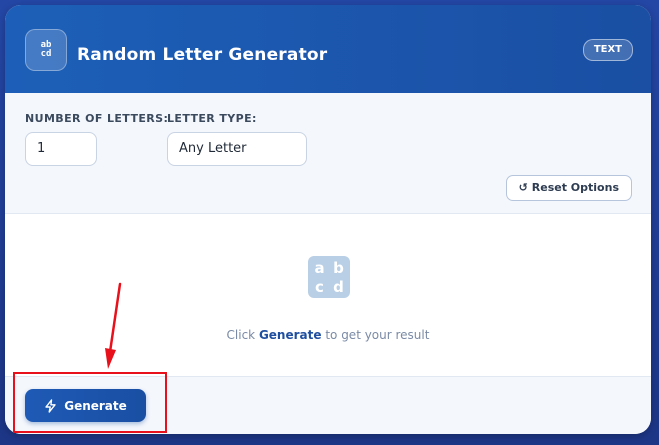 The width and height of the screenshot is (659, 445). What do you see at coordinates (202, 55) in the screenshot?
I see `app-title: Random Letter Generator` at bounding box center [202, 55].